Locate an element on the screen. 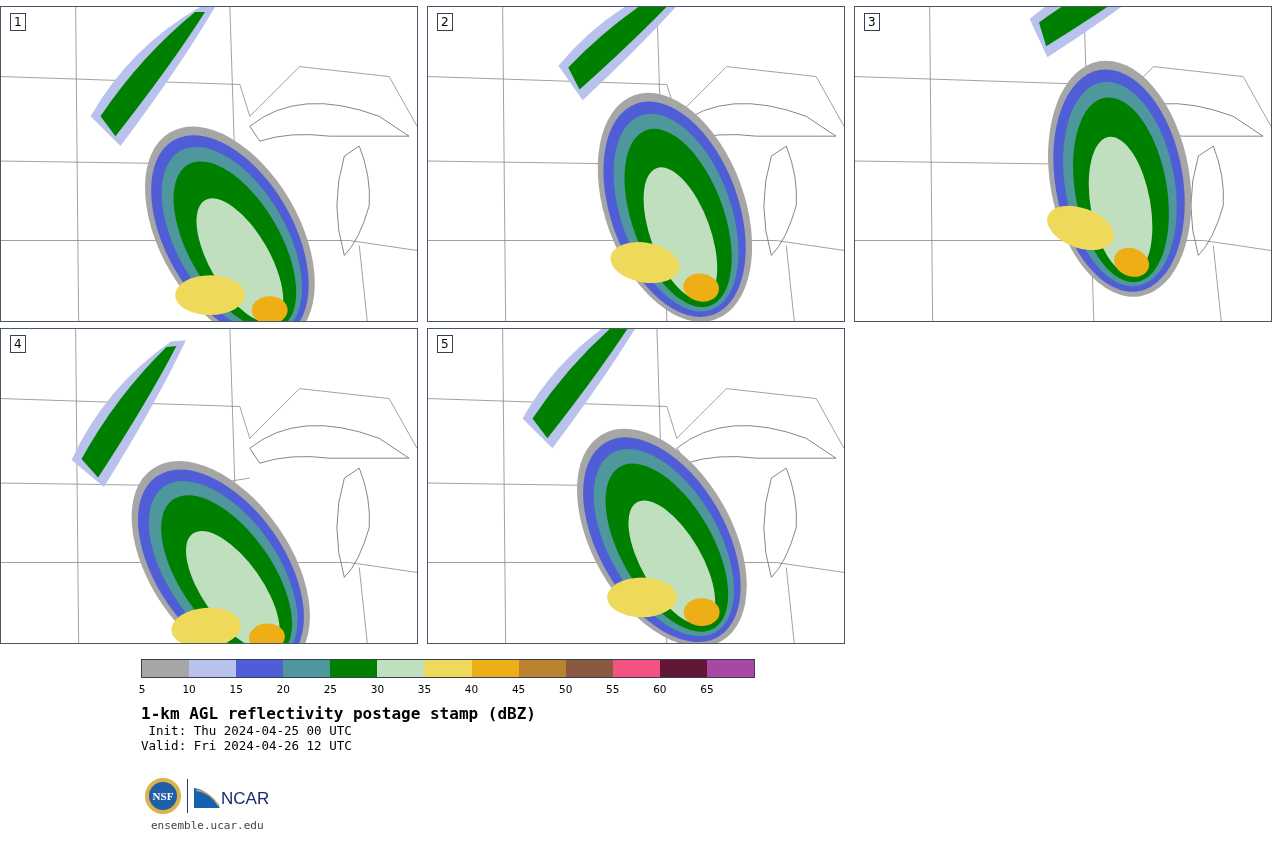  panel-number: 3 is located at coordinates (872, 22).